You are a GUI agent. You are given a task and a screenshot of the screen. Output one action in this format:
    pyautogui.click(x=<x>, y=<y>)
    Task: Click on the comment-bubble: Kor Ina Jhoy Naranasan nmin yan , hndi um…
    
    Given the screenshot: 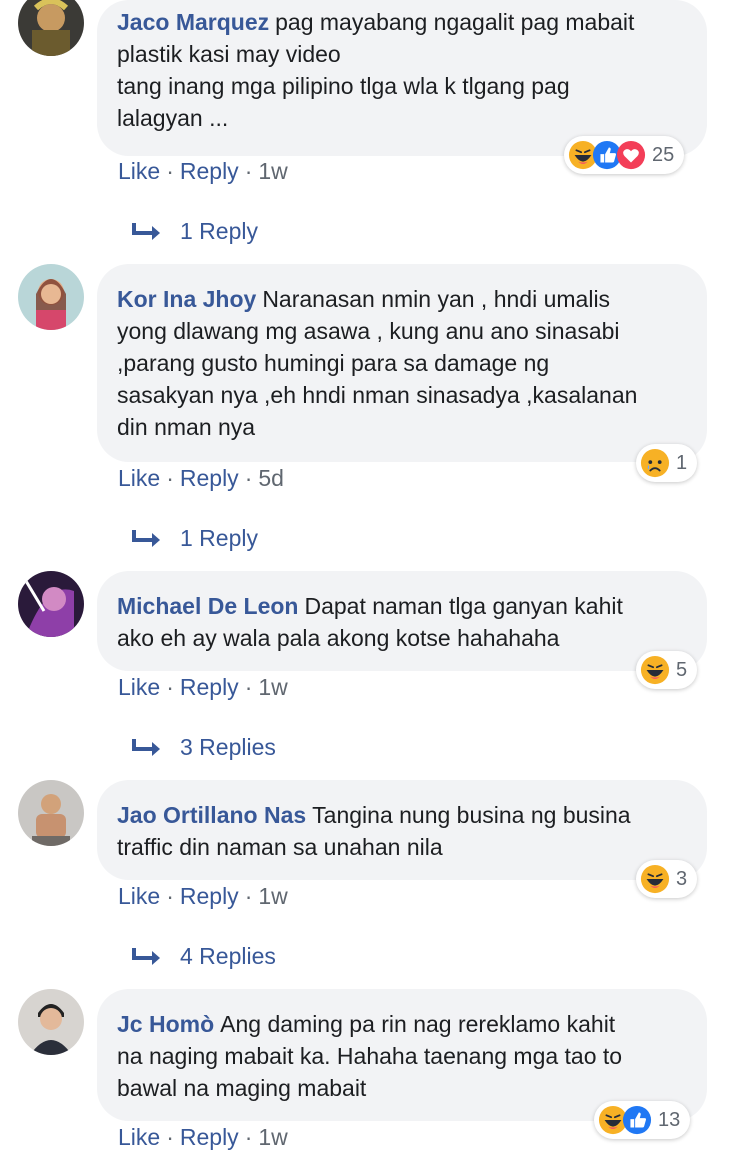 What is the action you would take?
    pyautogui.click(x=402, y=363)
    